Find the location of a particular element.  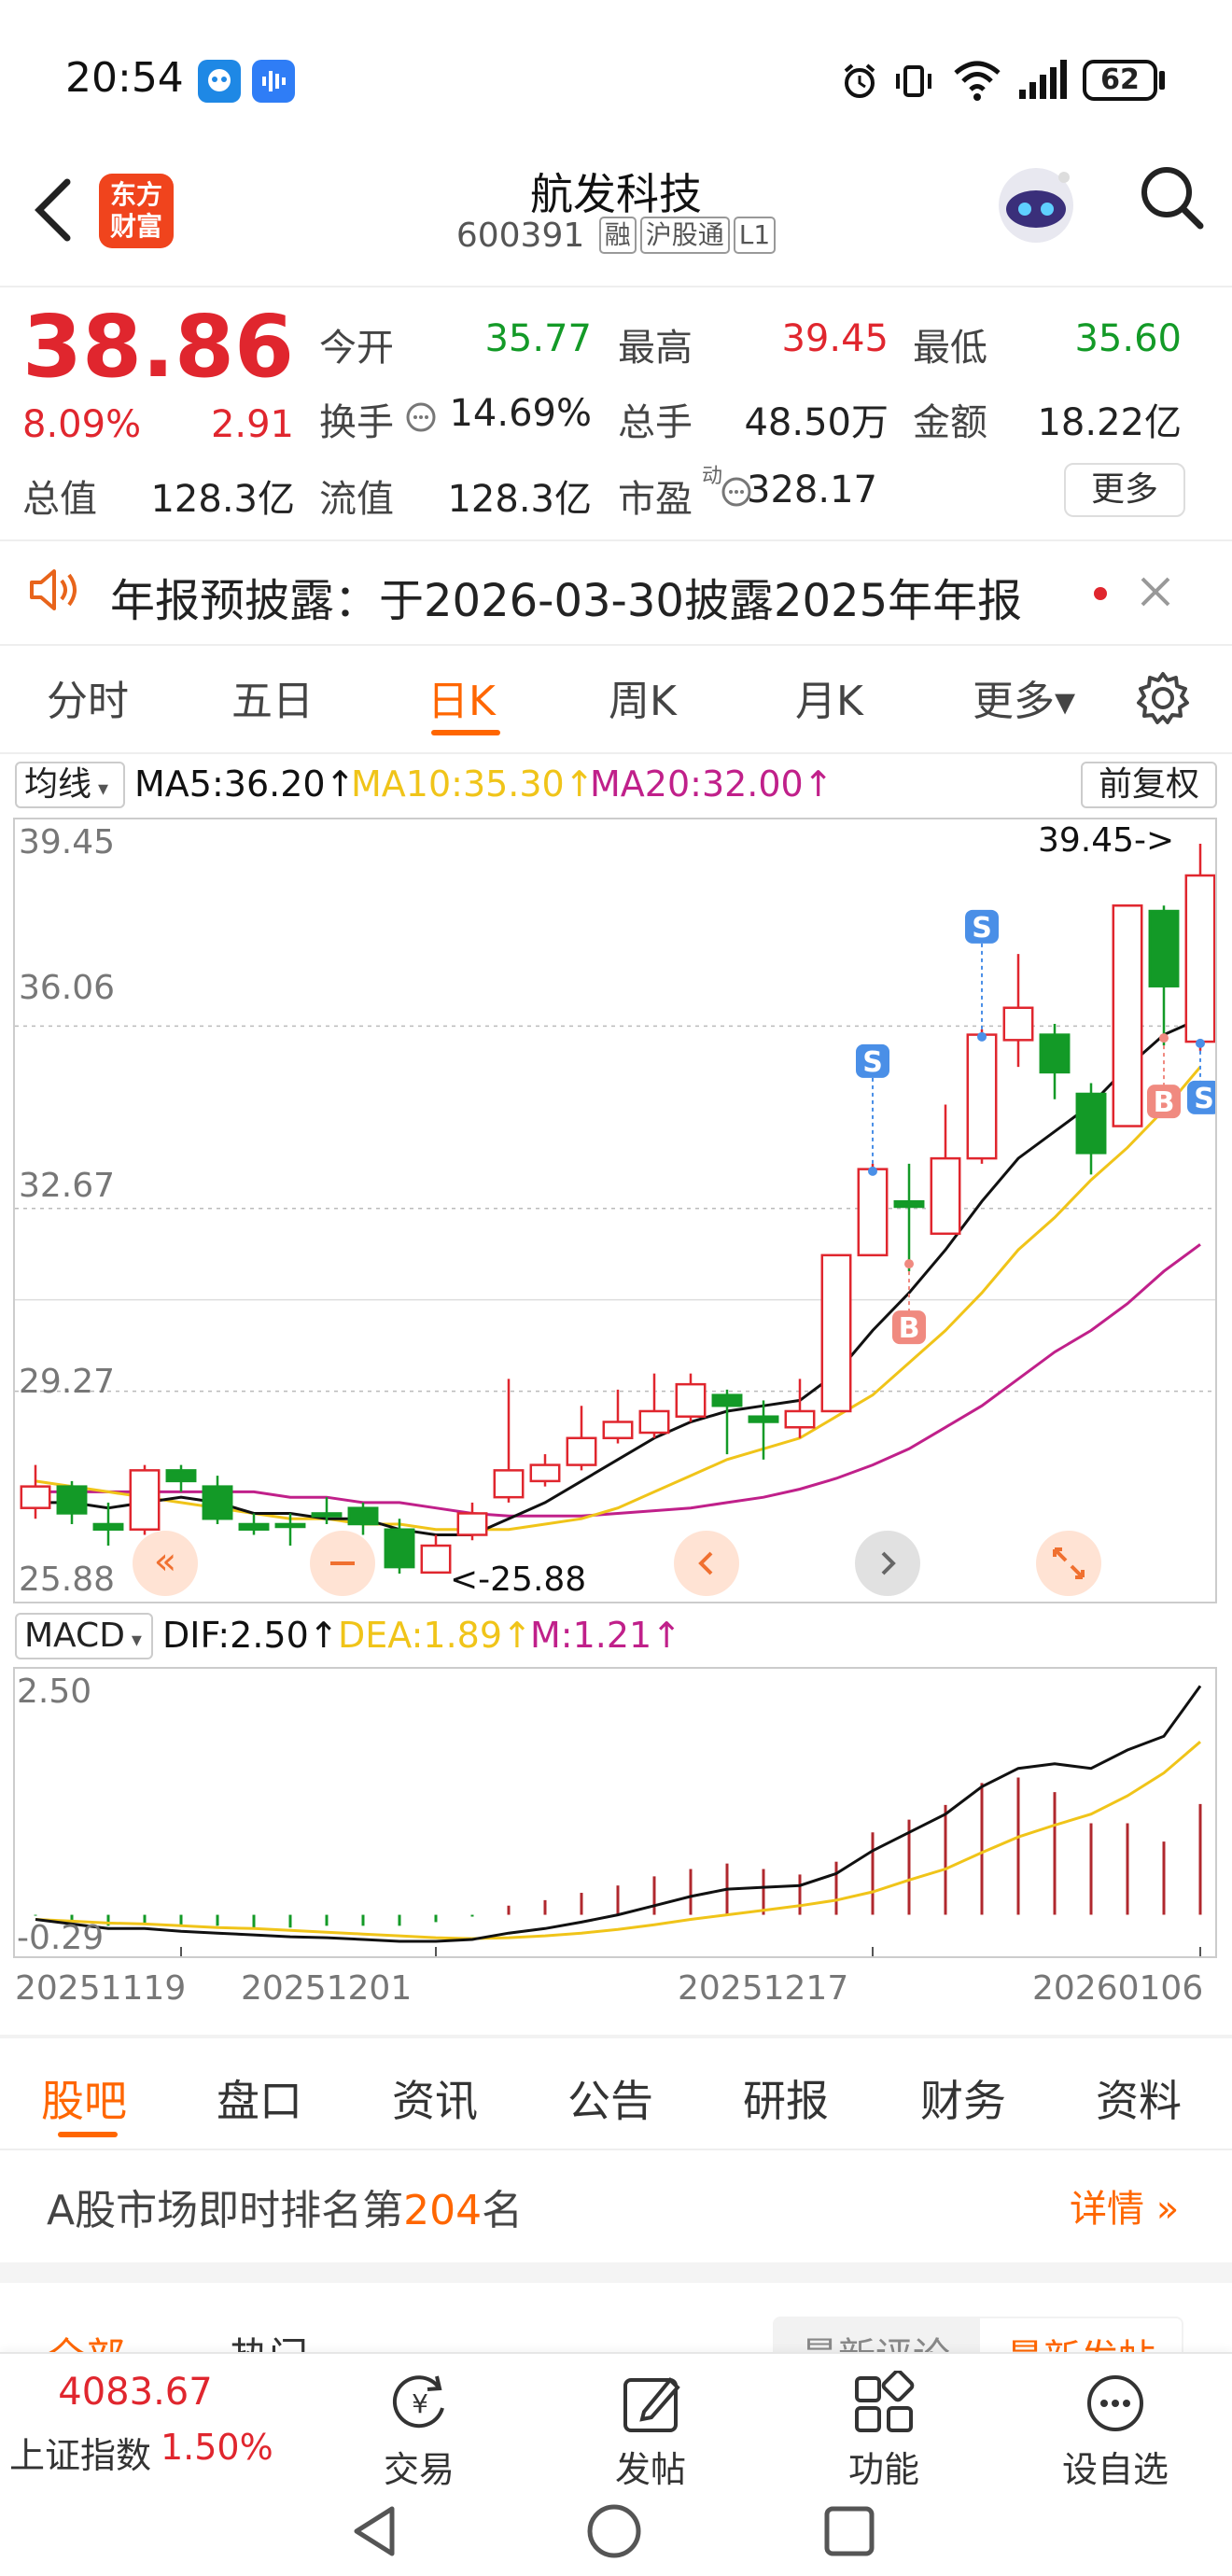

low-value: 35.60 is located at coordinates (1128, 338).